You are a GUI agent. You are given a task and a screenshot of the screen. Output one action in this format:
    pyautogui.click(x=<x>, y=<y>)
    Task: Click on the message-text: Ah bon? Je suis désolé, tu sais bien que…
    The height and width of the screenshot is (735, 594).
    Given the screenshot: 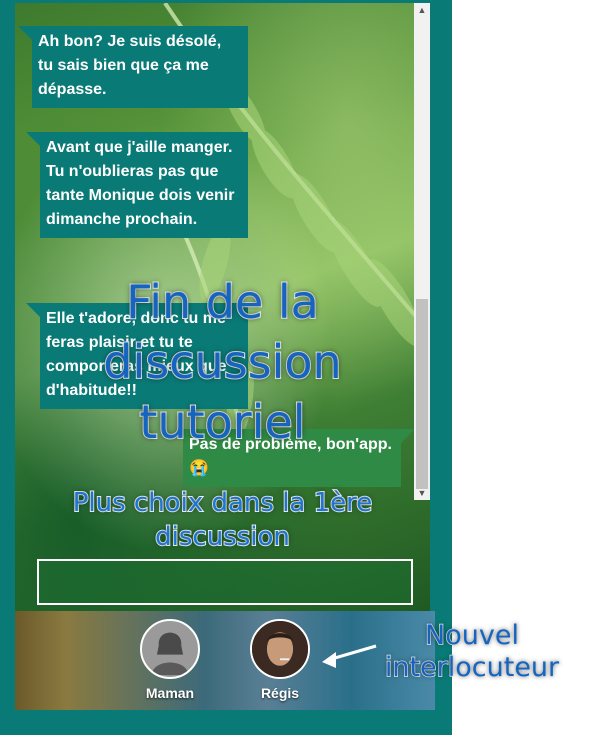 What is the action you would take?
    pyautogui.click(x=130, y=65)
    